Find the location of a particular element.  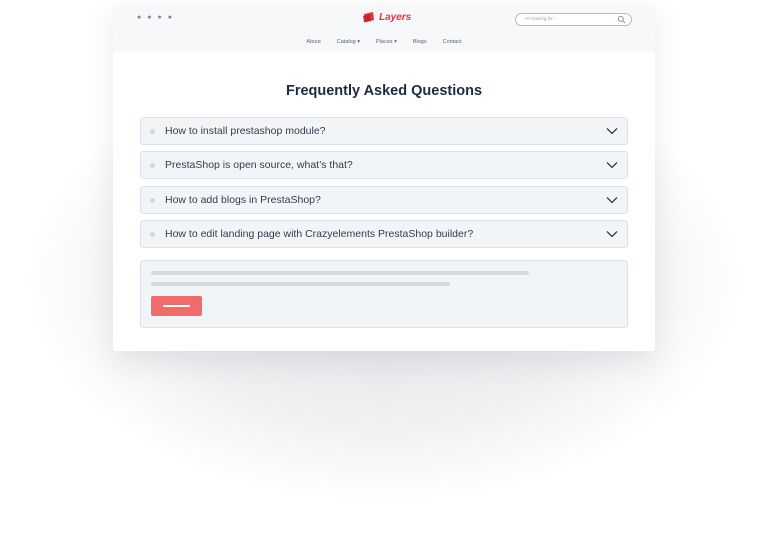

facebook-icon: ● is located at coordinates (149, 18).